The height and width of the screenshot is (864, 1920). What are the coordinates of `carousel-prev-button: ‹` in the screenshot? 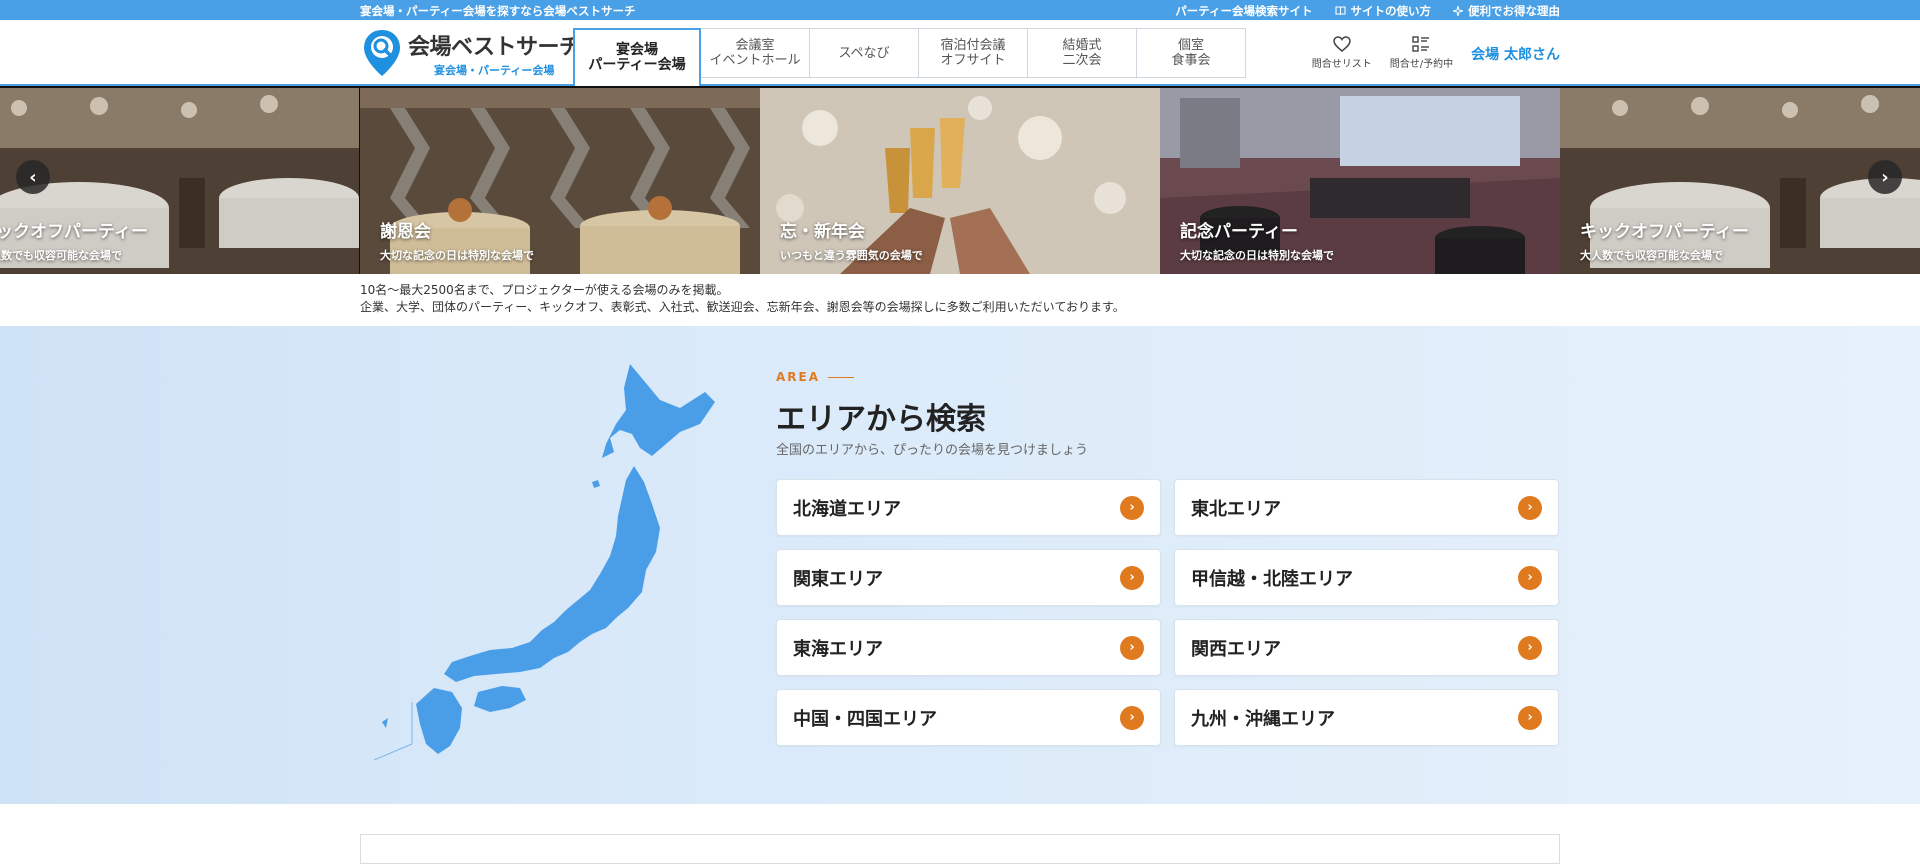 It's located at (33, 177).